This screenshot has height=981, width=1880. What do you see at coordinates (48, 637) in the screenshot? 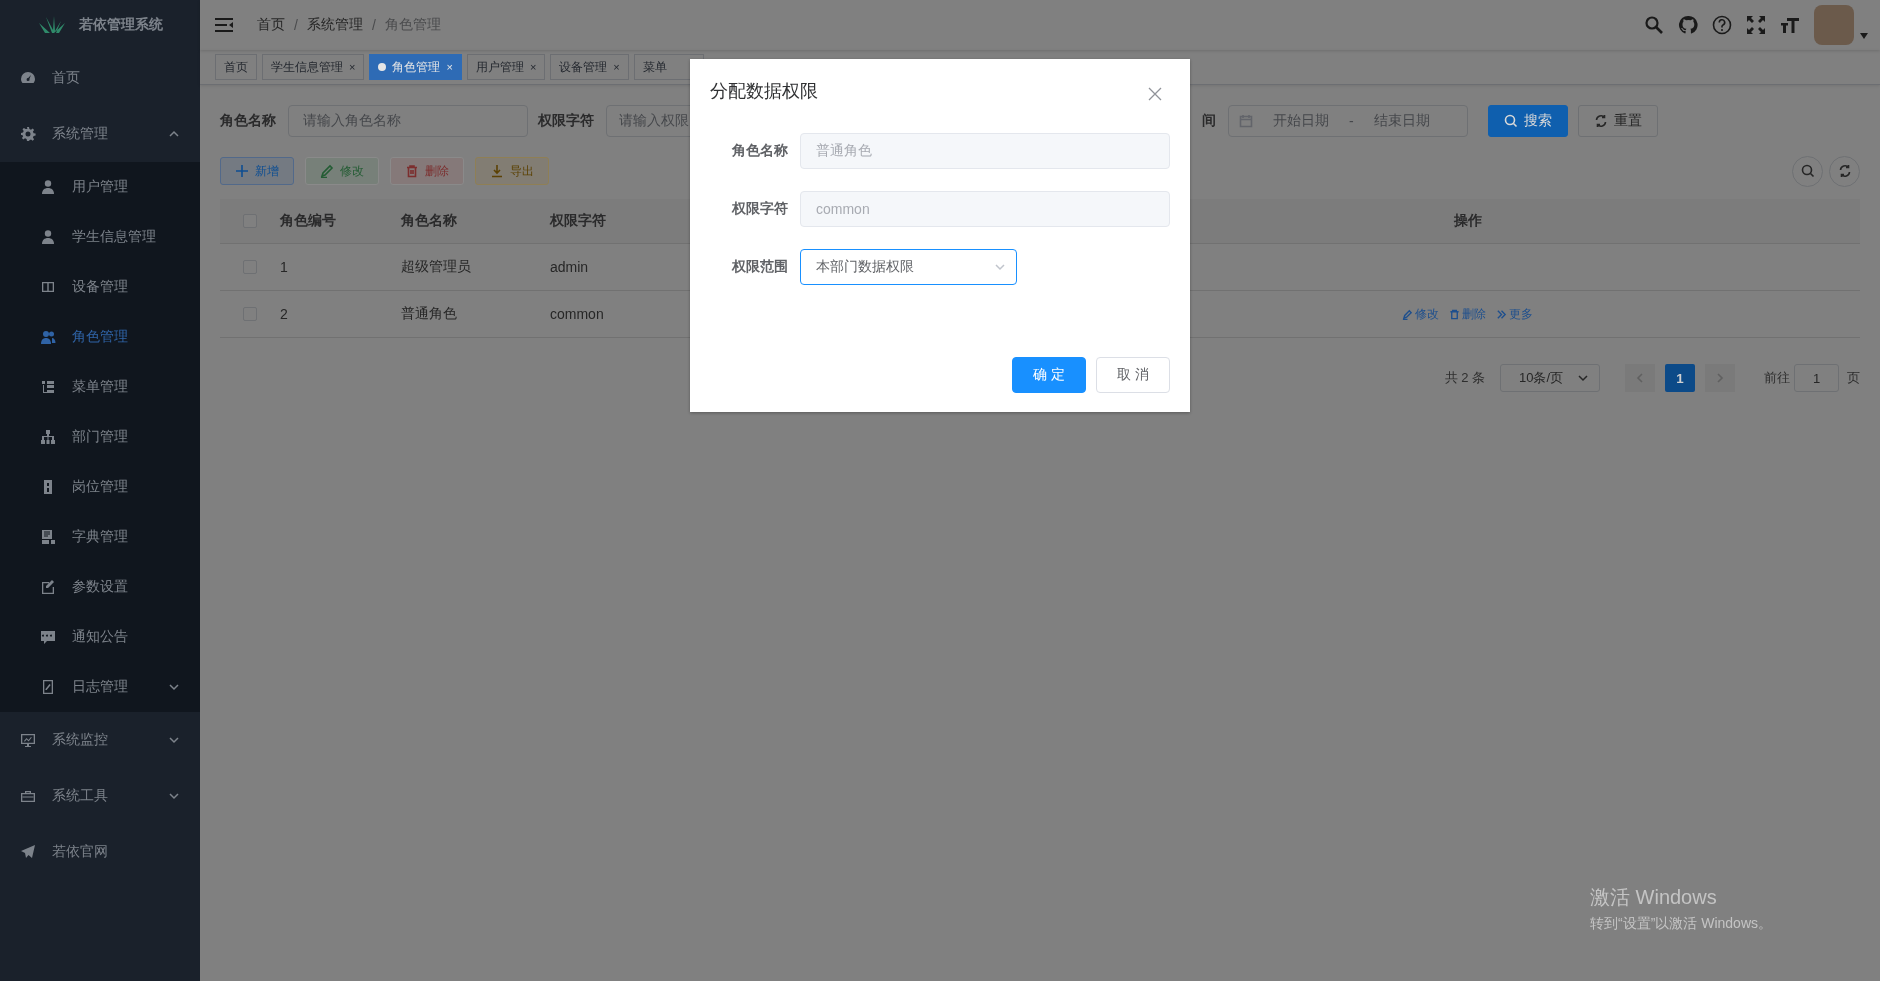
I see `chat-icon` at bounding box center [48, 637].